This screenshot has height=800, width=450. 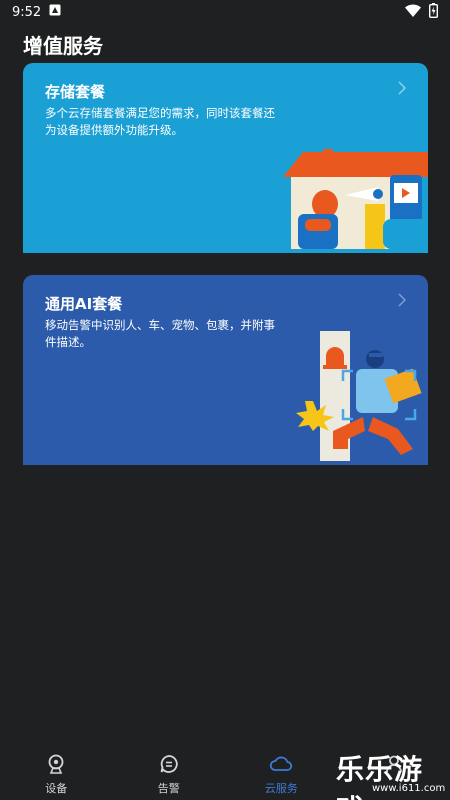 I want to click on watermark-url: www.i611.com, so click(x=409, y=788).